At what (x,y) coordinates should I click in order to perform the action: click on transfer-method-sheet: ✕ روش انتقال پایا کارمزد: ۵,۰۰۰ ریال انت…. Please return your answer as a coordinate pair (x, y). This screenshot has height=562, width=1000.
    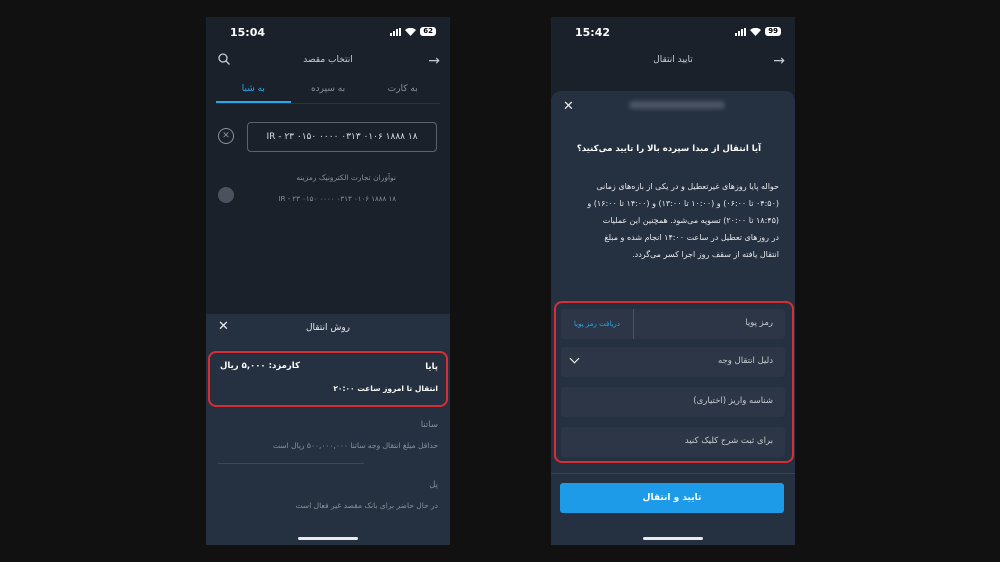
    Looking at the image, I should click on (328, 429).